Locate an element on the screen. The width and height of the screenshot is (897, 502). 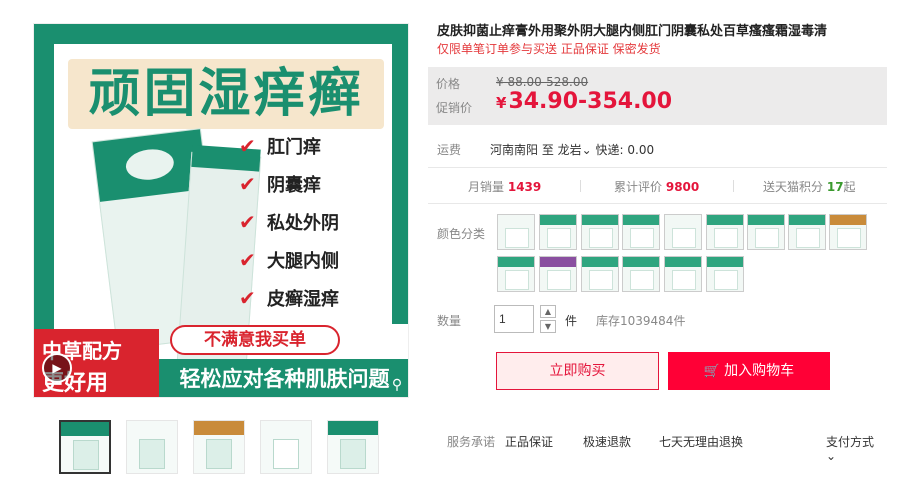
payment-methods: 支付方式 is located at coordinates (850, 441).